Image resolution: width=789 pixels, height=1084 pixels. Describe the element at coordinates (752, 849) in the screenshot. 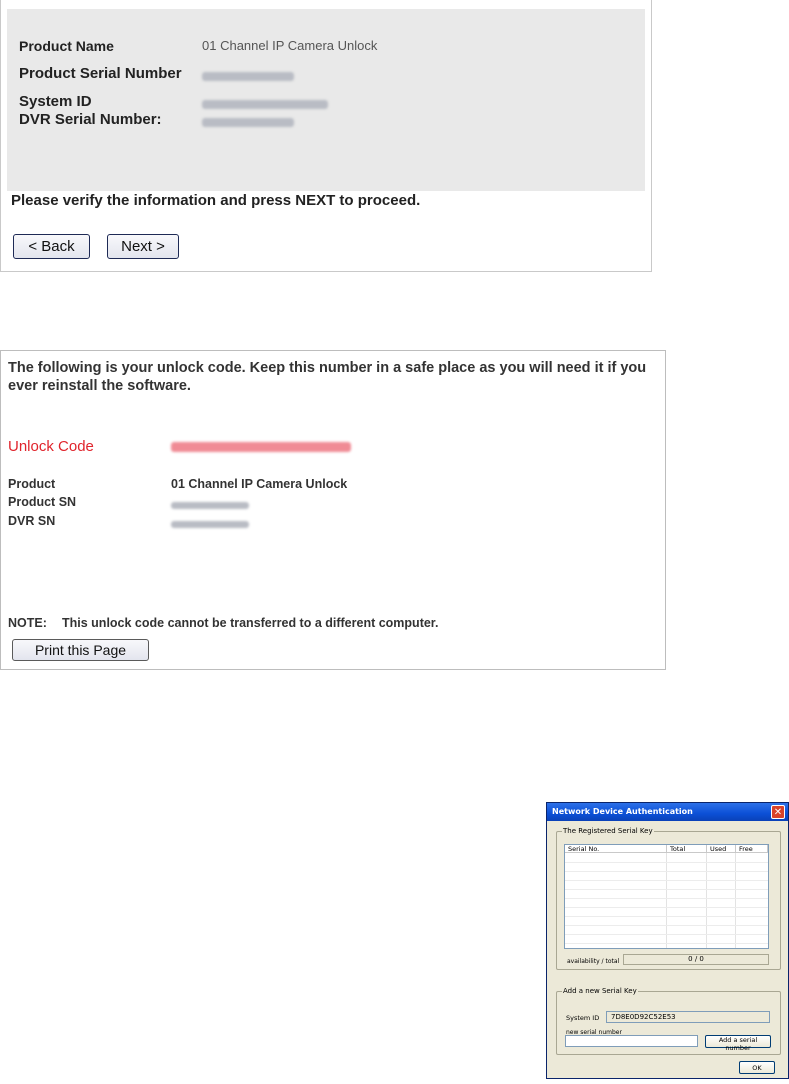

I see `column-free: Free` at that location.